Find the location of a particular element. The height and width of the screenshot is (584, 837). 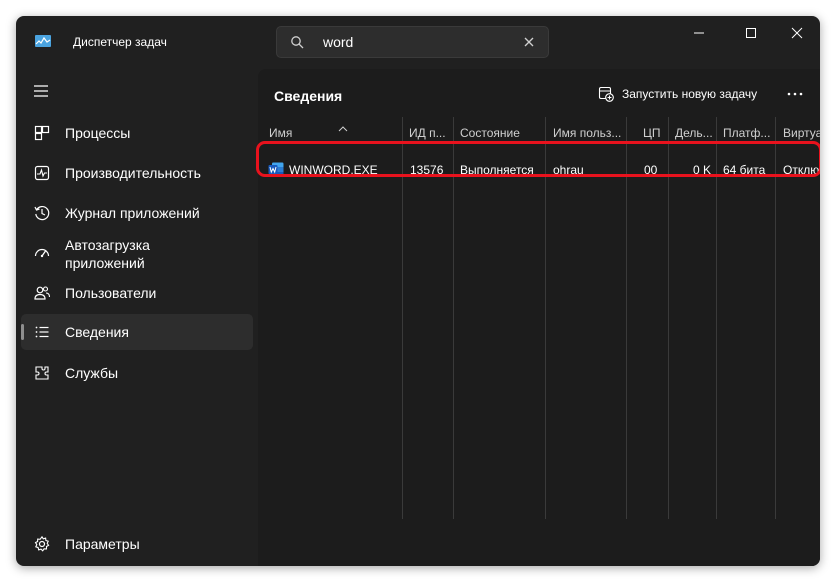

title-bar: Диспетчер задач word is located at coordinates (418, 42).